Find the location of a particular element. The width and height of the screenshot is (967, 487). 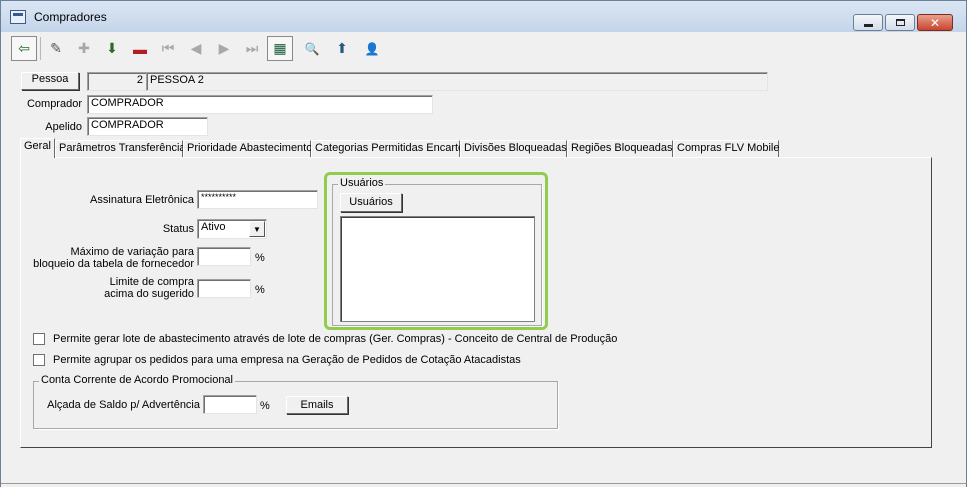

limite-label-2: acima do sugerido is located at coordinates (149, 294).